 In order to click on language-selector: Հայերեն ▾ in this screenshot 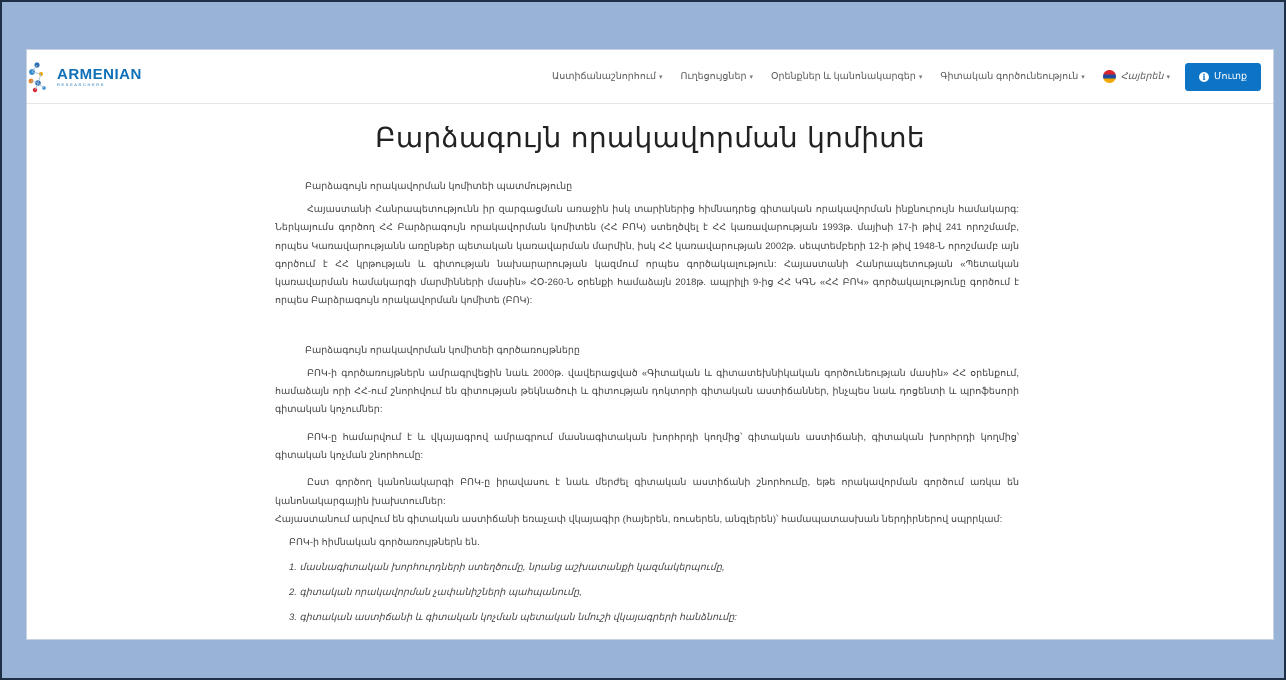, I will do `click(1136, 76)`.